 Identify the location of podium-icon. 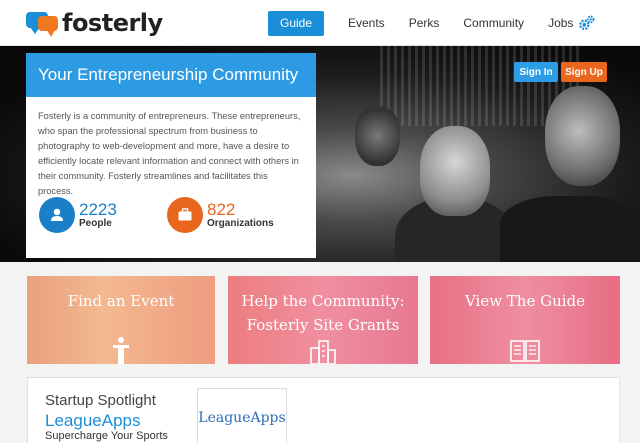
(121, 350).